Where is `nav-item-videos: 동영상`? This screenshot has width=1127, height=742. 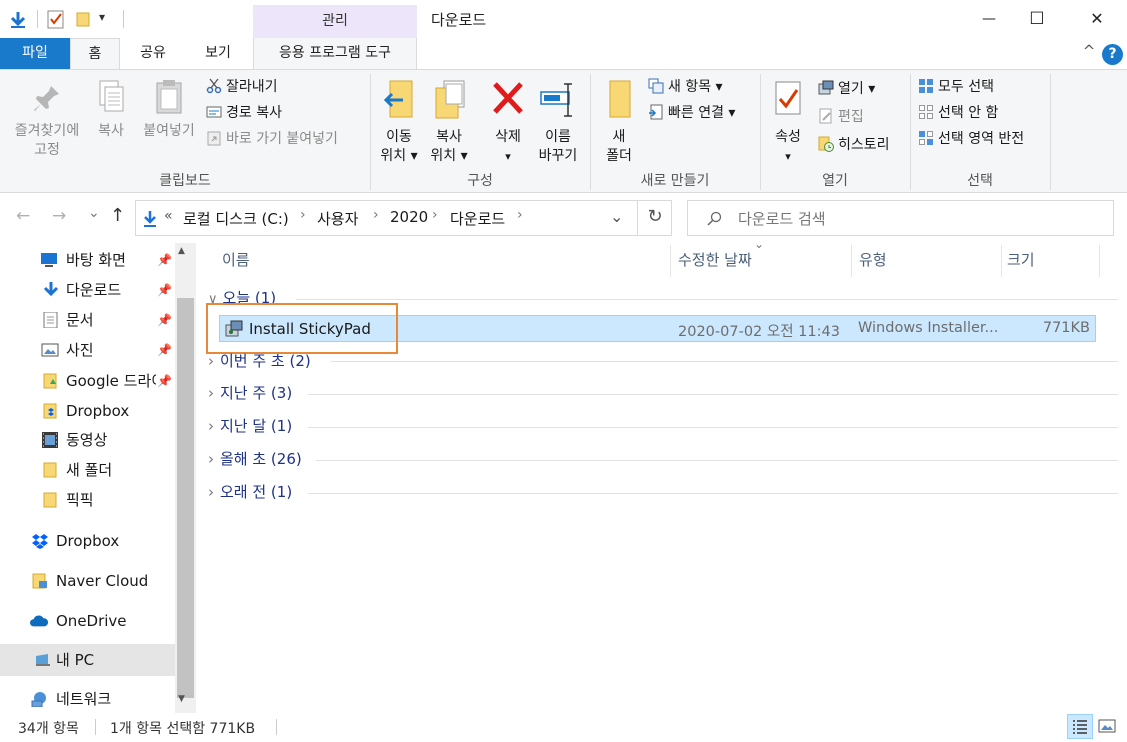 nav-item-videos: 동영상 is located at coordinates (87, 440).